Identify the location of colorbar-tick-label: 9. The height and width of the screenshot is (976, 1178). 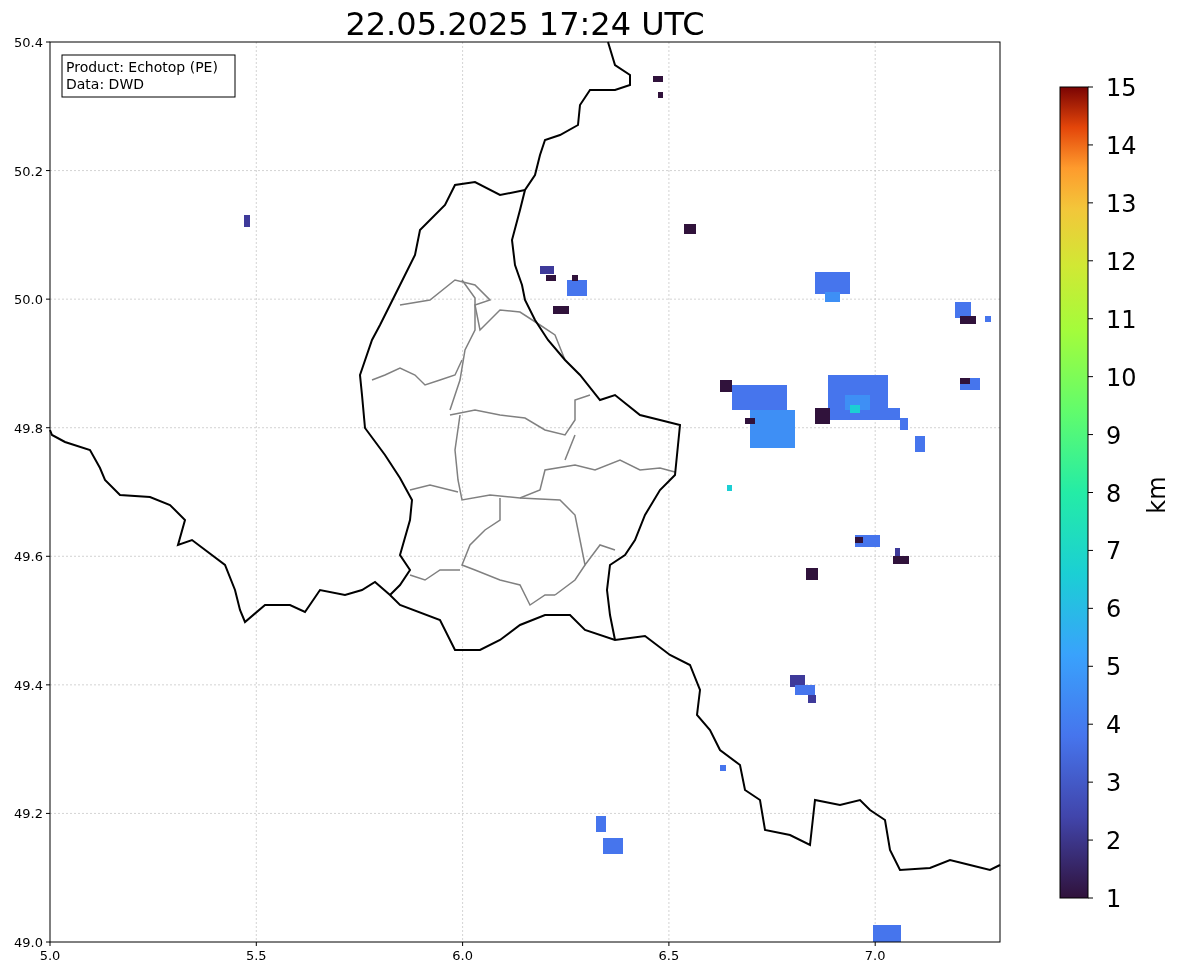
(1114, 435).